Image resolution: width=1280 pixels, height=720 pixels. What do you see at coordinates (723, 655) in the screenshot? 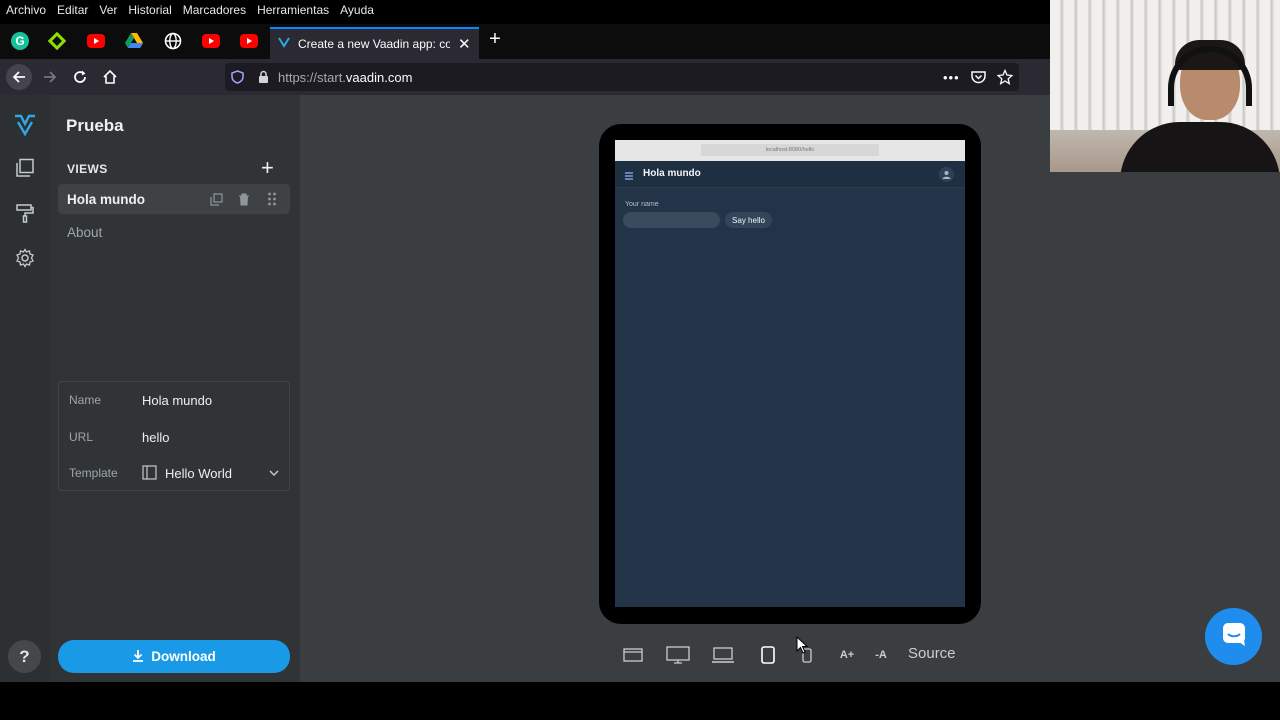
I see `laptop-view-icon` at bounding box center [723, 655].